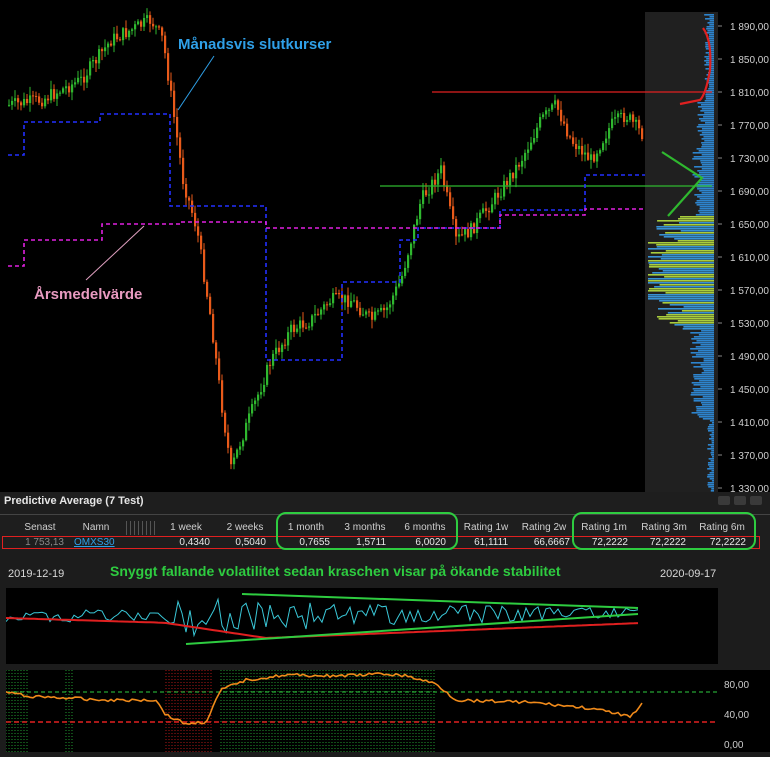  Describe the element at coordinates (737, 685) in the screenshot. I see `rating-tick-80: 80,00` at that location.